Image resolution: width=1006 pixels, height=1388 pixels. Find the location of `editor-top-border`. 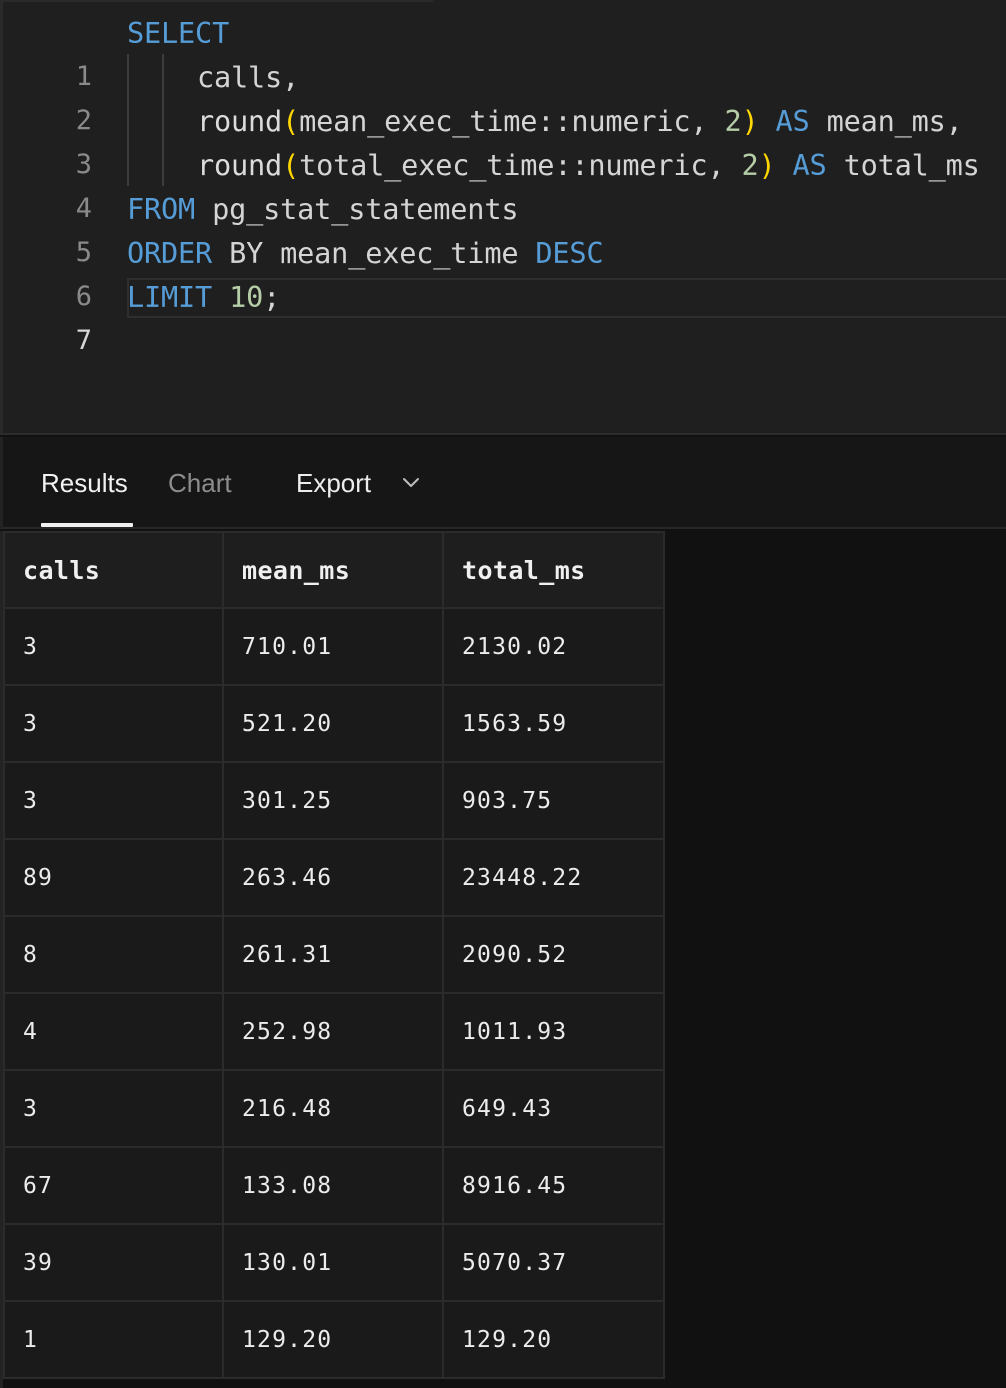

editor-top-border is located at coordinates (218, 1).